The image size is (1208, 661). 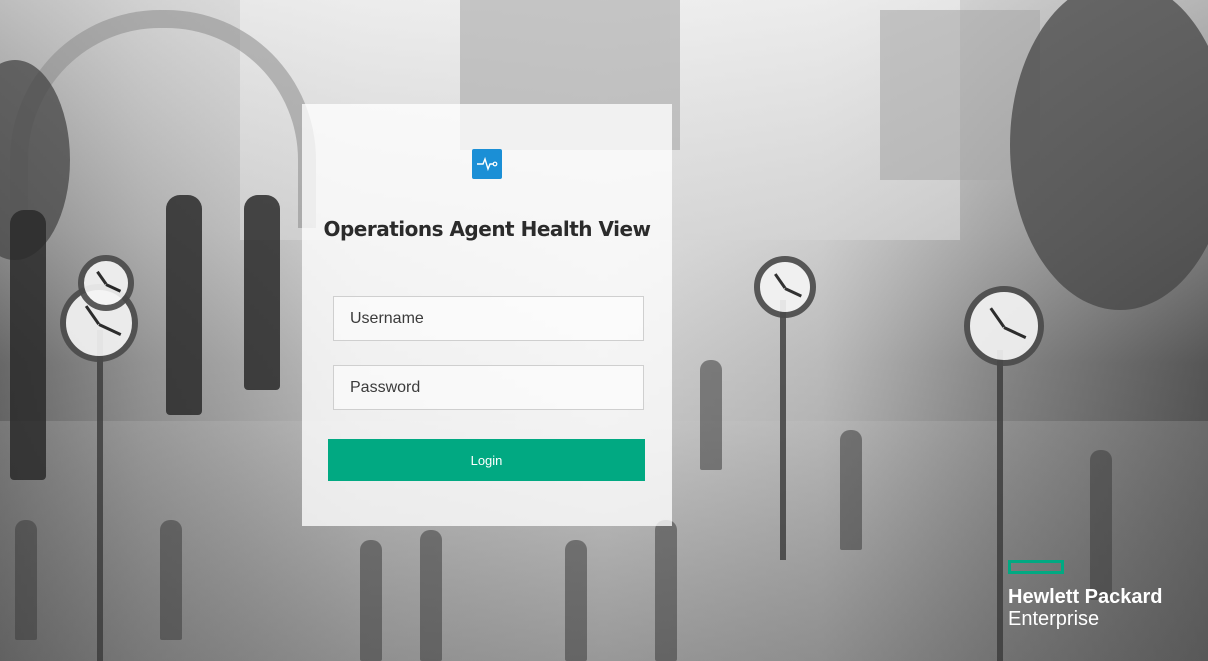 What do you see at coordinates (486, 460) in the screenshot?
I see `login-button: Login` at bounding box center [486, 460].